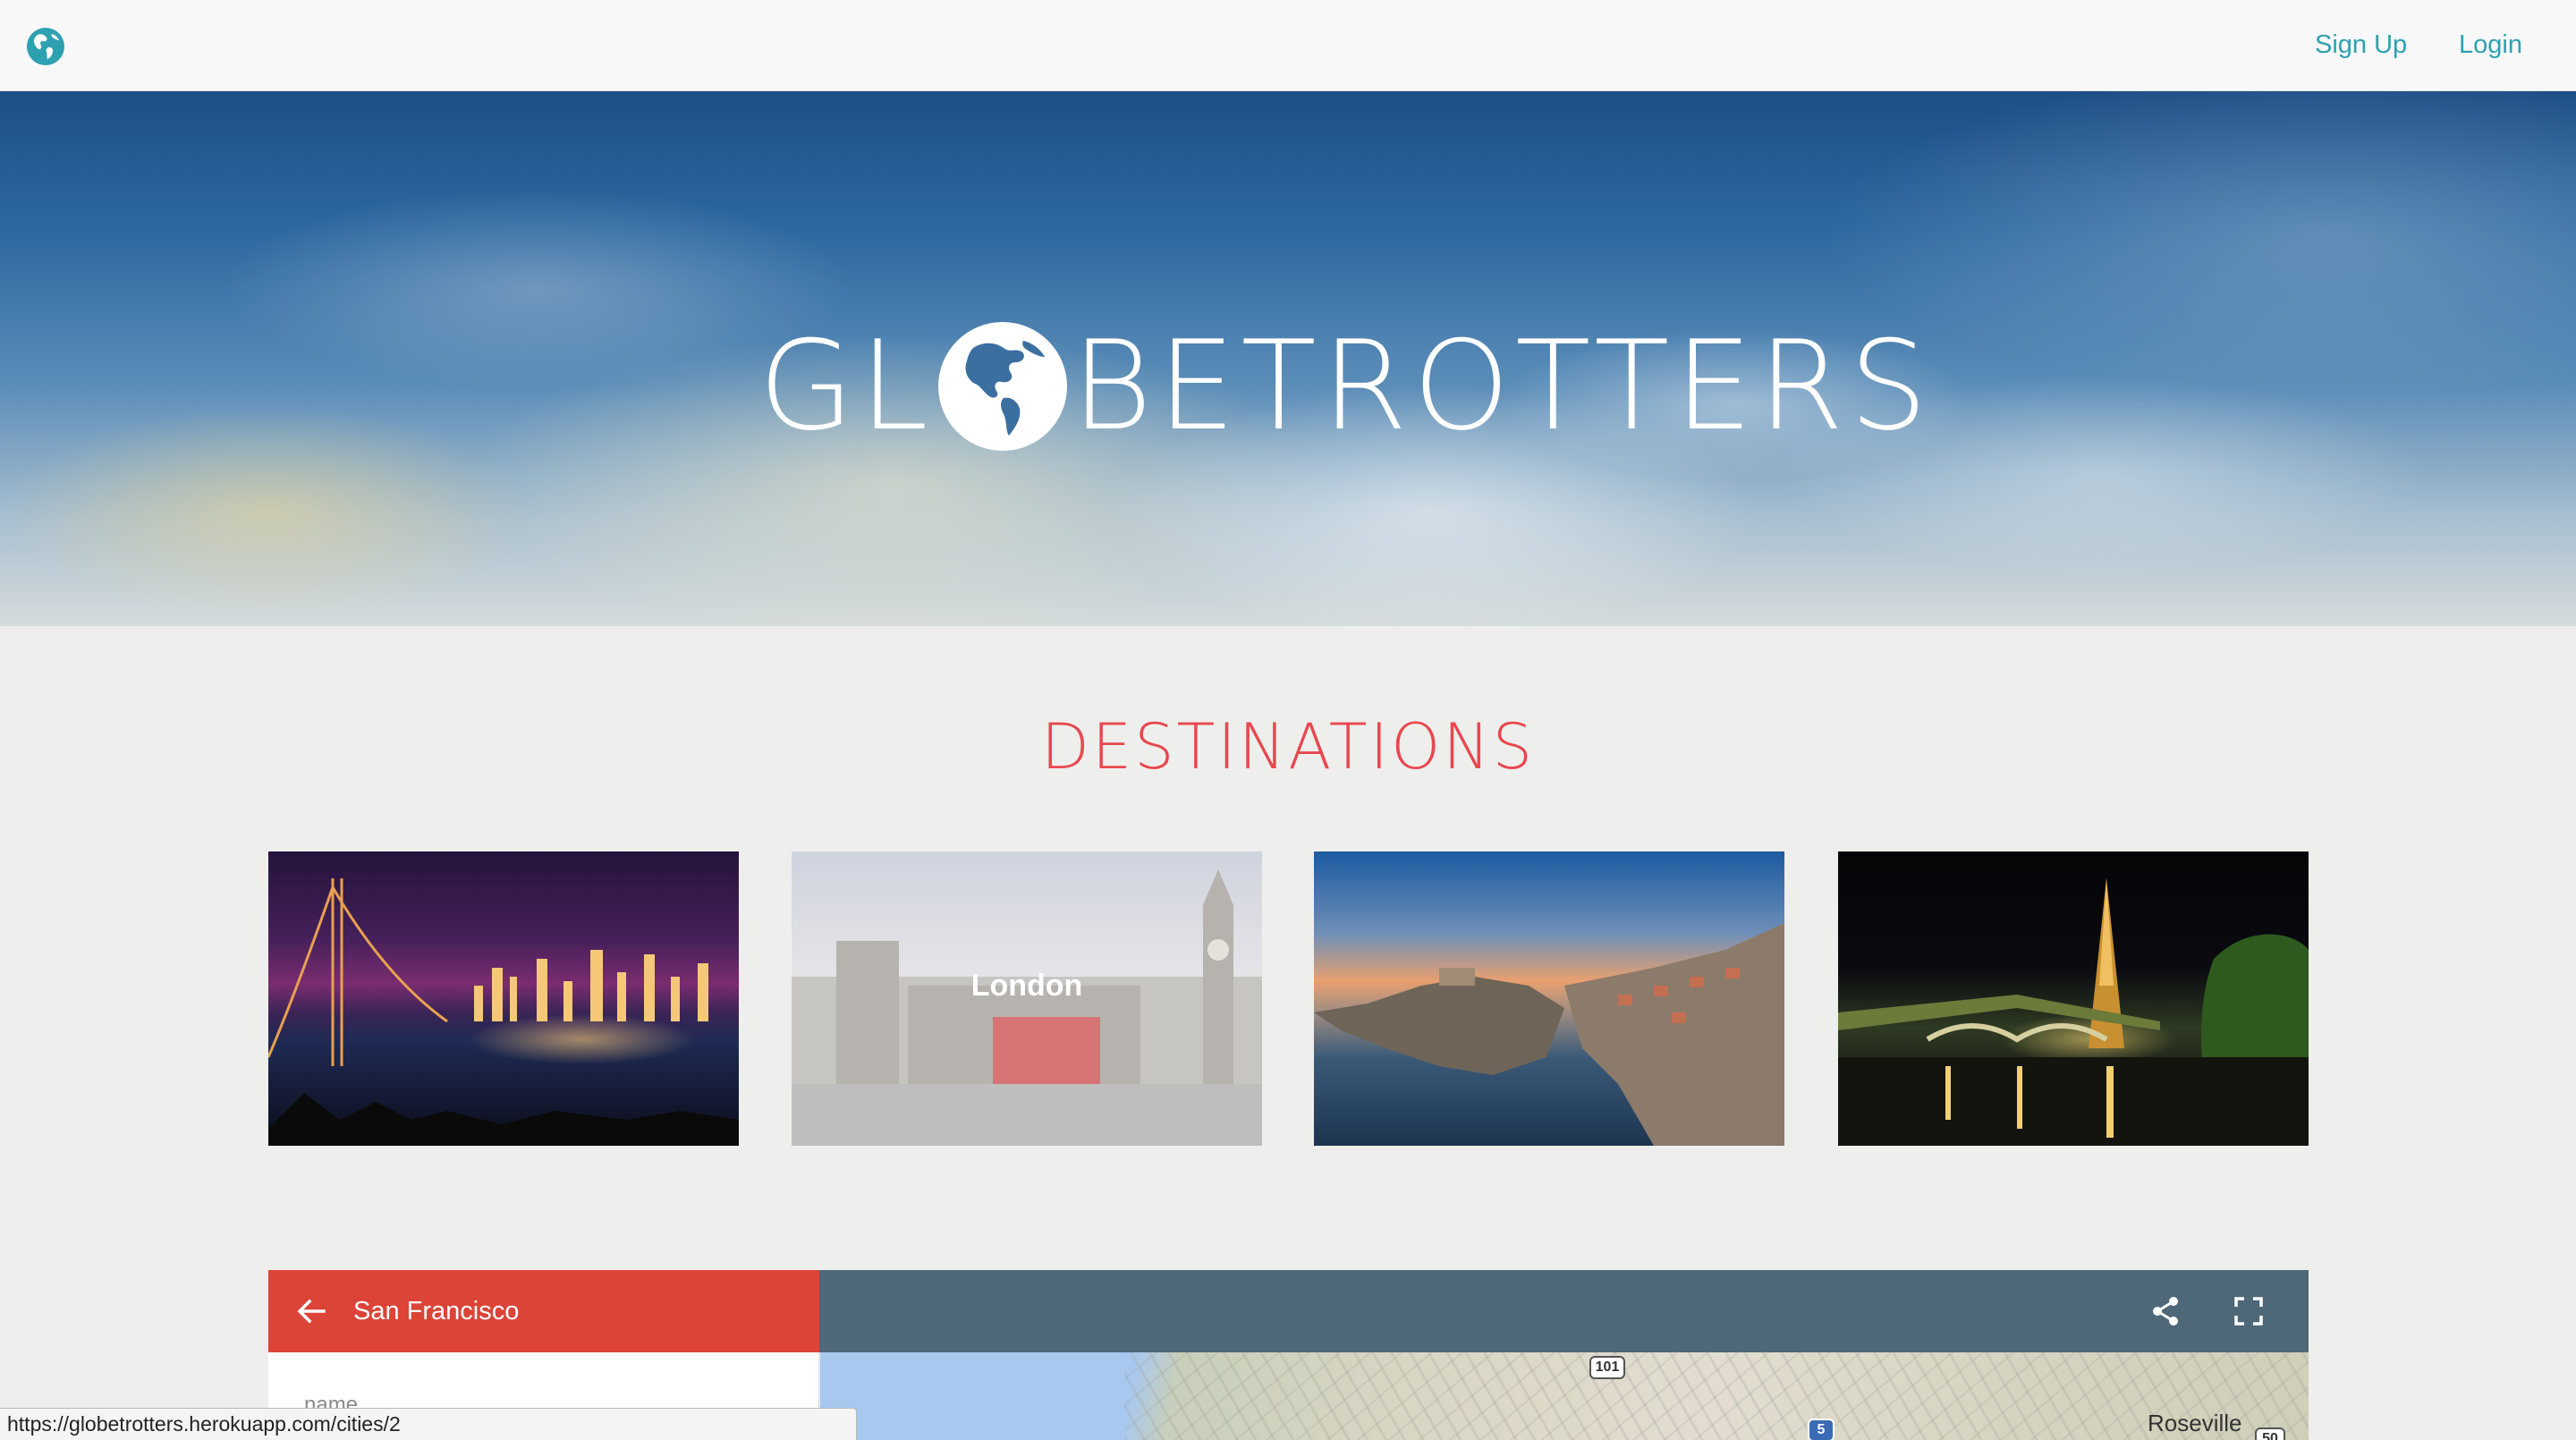 This screenshot has width=2576, height=1440. Describe the element at coordinates (1288, 45) in the screenshot. I see `navbar: Sign Up Login` at that location.